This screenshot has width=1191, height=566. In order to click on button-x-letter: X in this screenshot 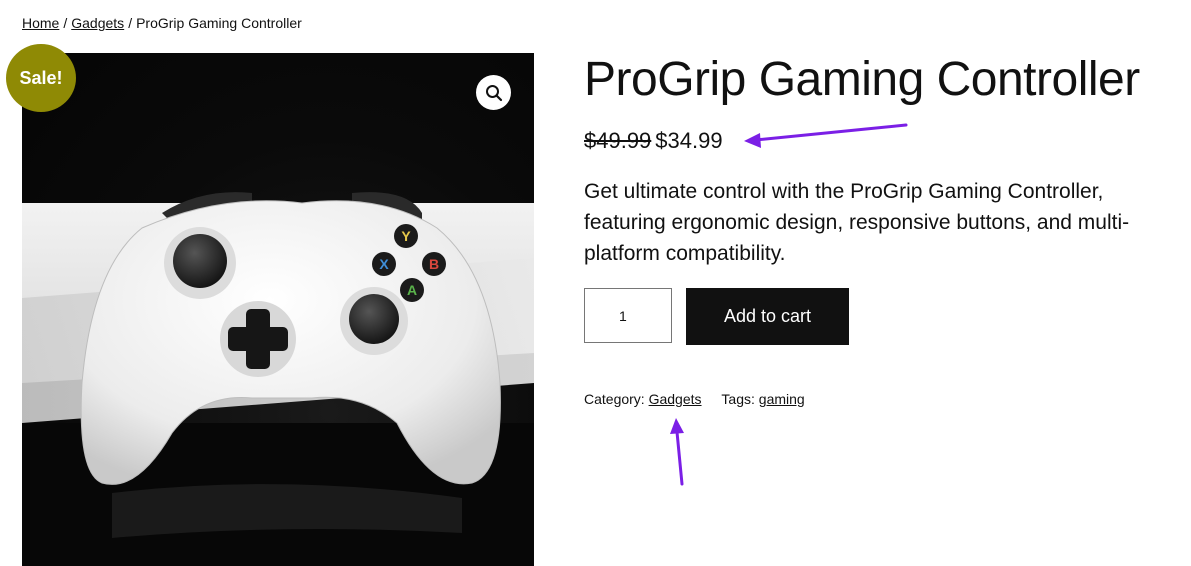, I will do `click(384, 264)`.